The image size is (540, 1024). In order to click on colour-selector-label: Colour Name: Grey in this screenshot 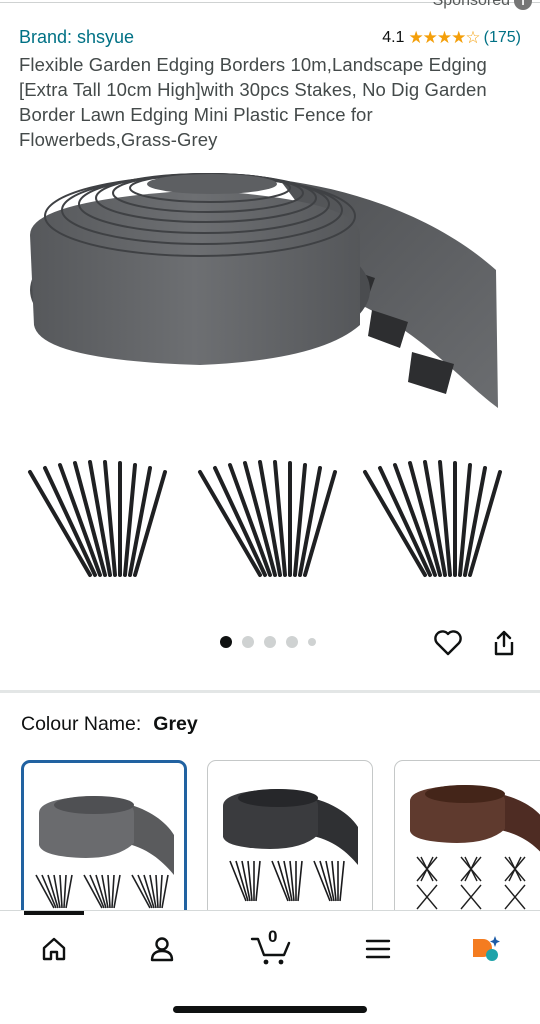, I will do `click(109, 724)`.